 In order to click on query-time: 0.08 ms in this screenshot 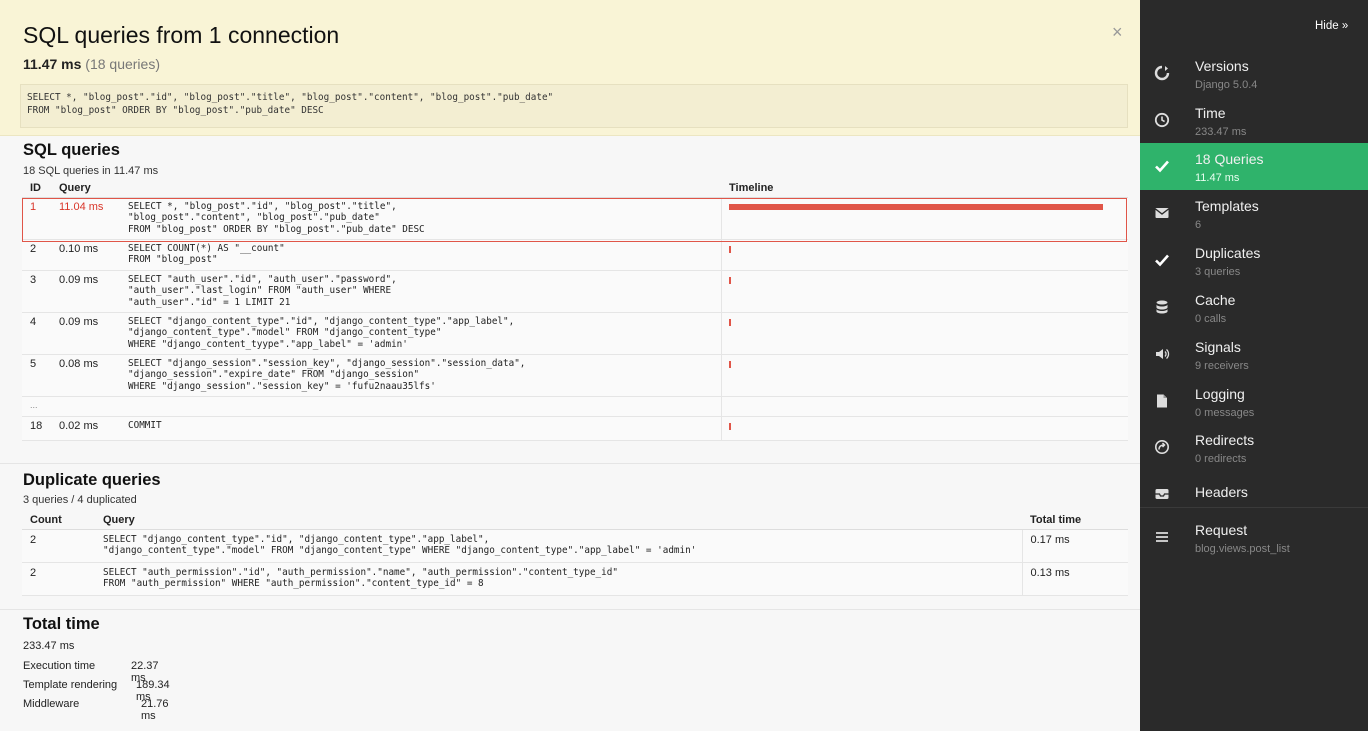, I will do `click(85, 375)`.